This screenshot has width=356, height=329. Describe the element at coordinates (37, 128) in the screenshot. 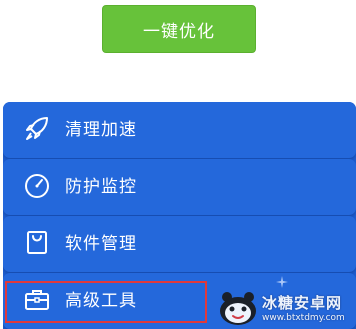

I see `rocket-icon` at that location.